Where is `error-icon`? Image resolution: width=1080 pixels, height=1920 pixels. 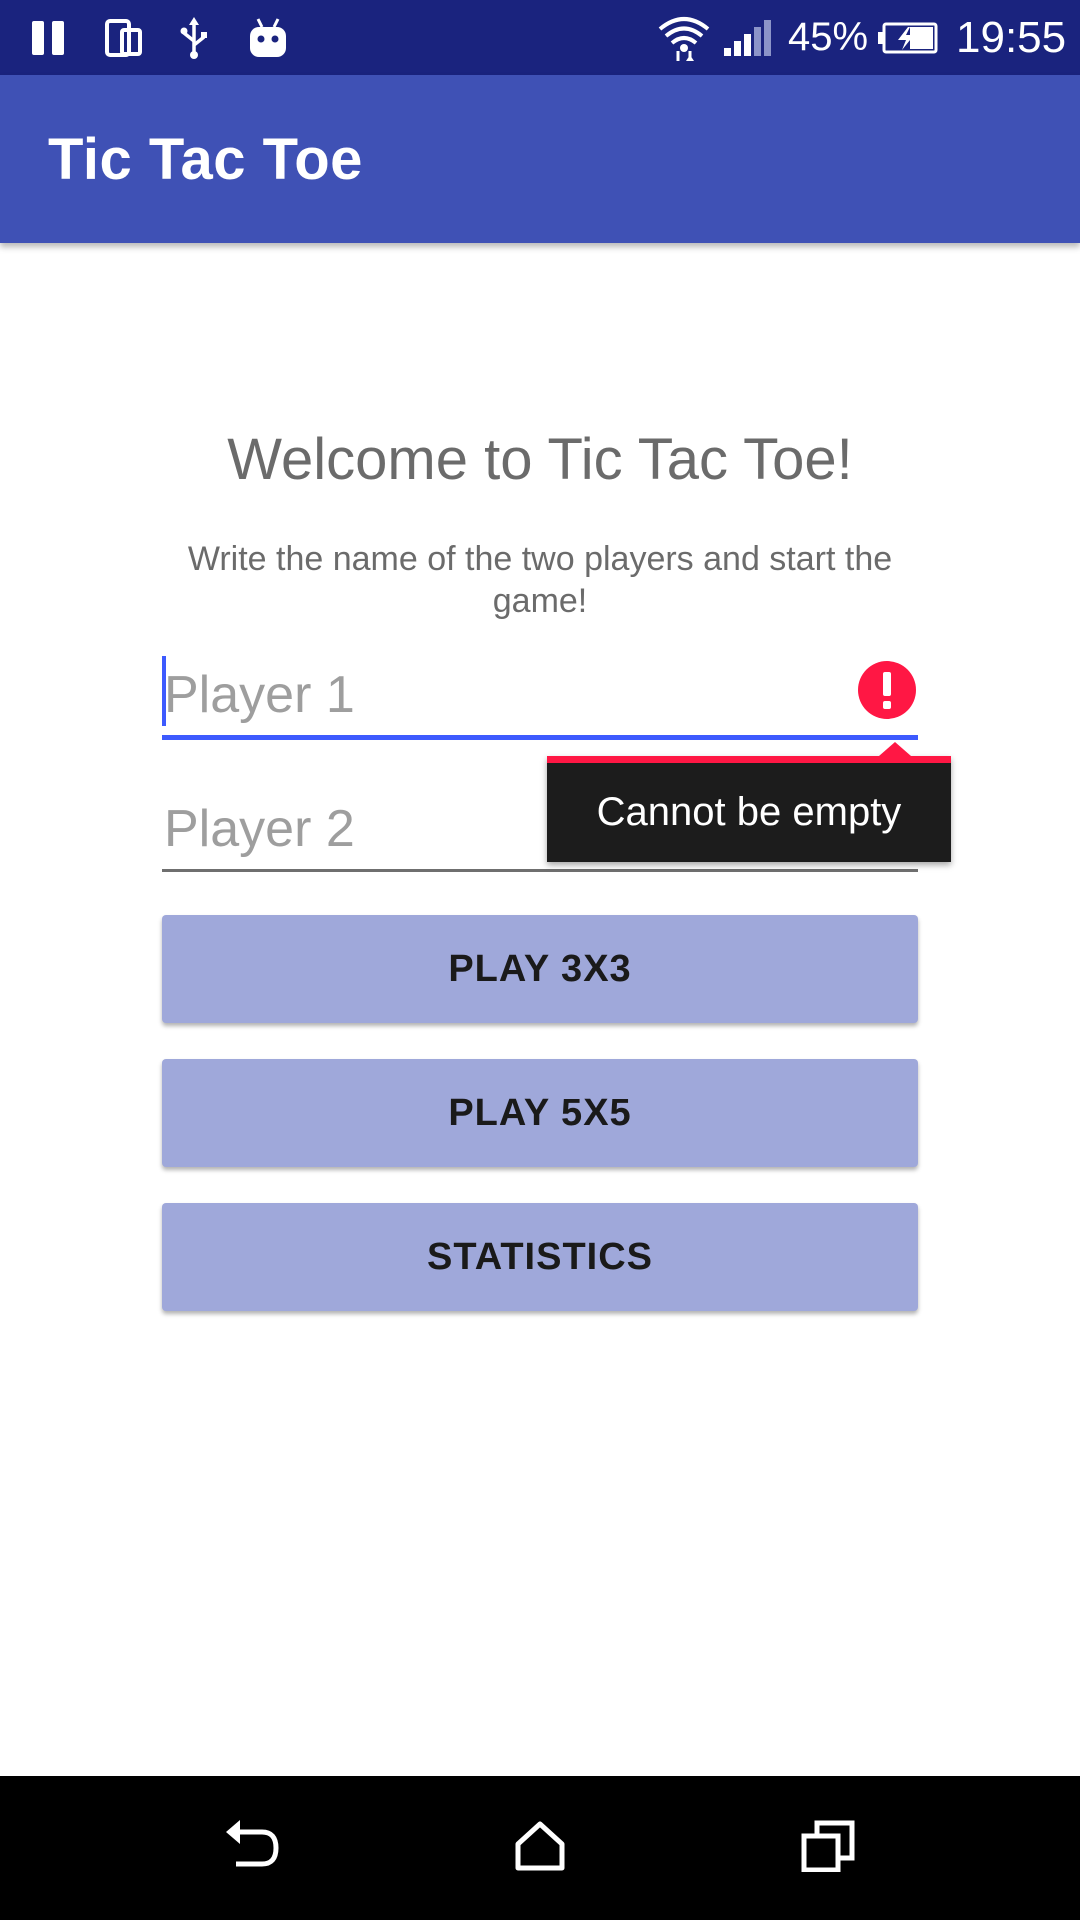
error-icon is located at coordinates (887, 690).